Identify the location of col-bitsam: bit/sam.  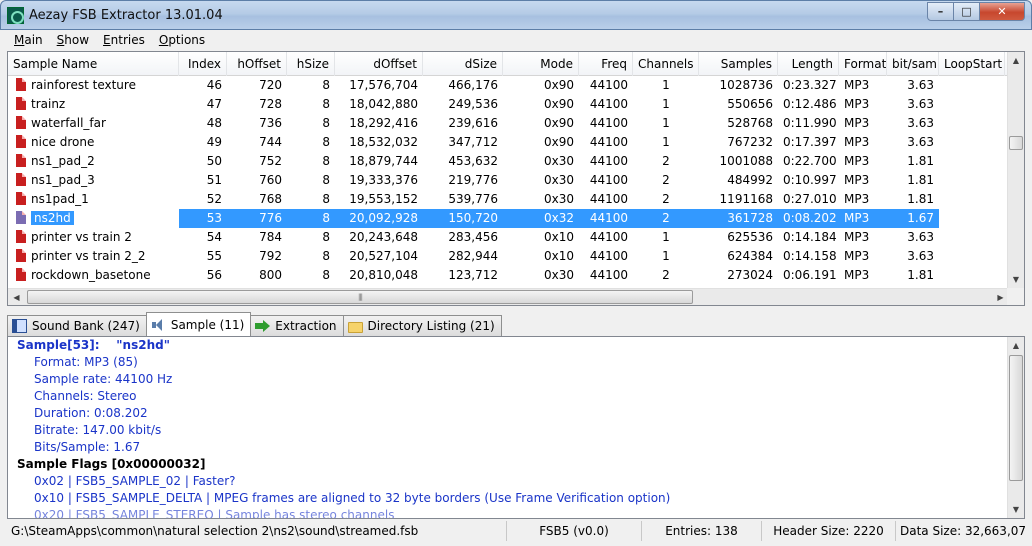
(913, 64).